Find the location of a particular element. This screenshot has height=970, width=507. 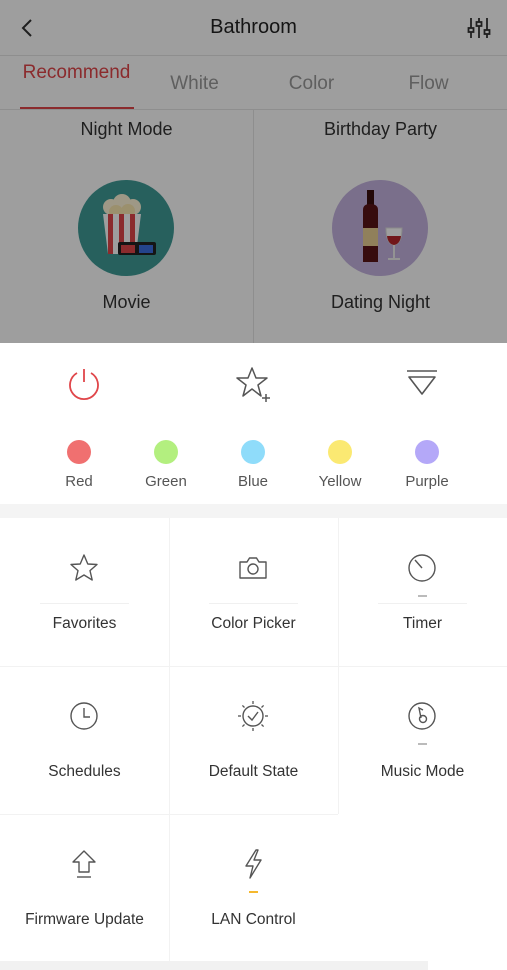

active-tab-indicator is located at coordinates (77, 108).